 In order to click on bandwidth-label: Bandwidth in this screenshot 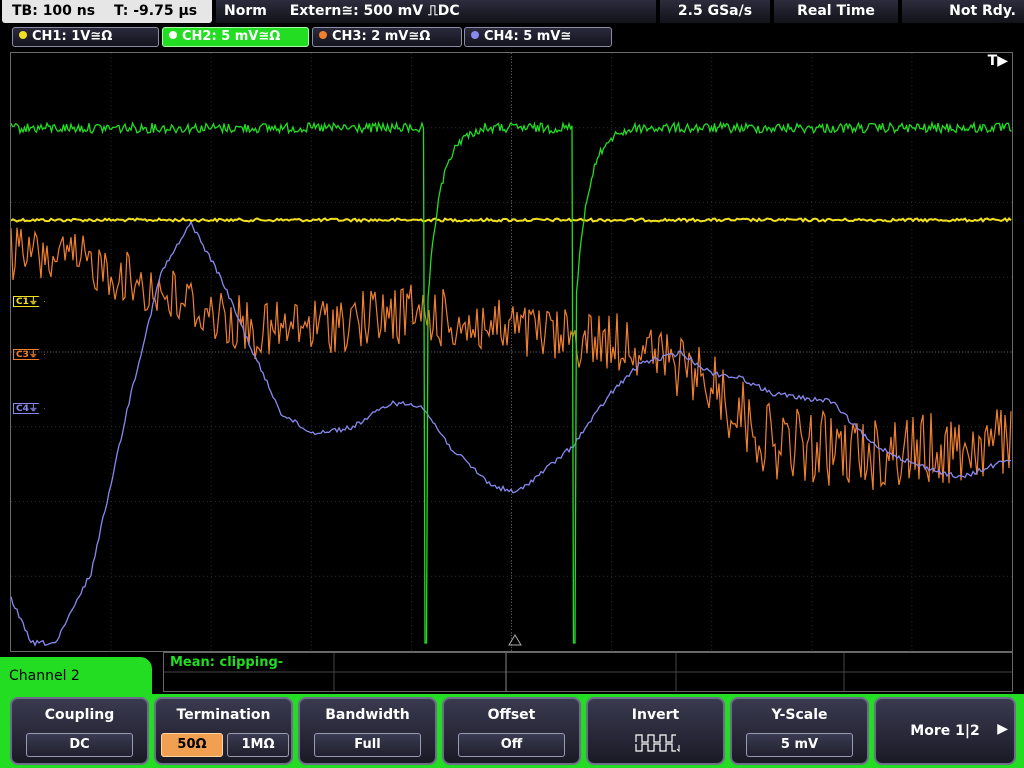, I will do `click(367, 715)`.